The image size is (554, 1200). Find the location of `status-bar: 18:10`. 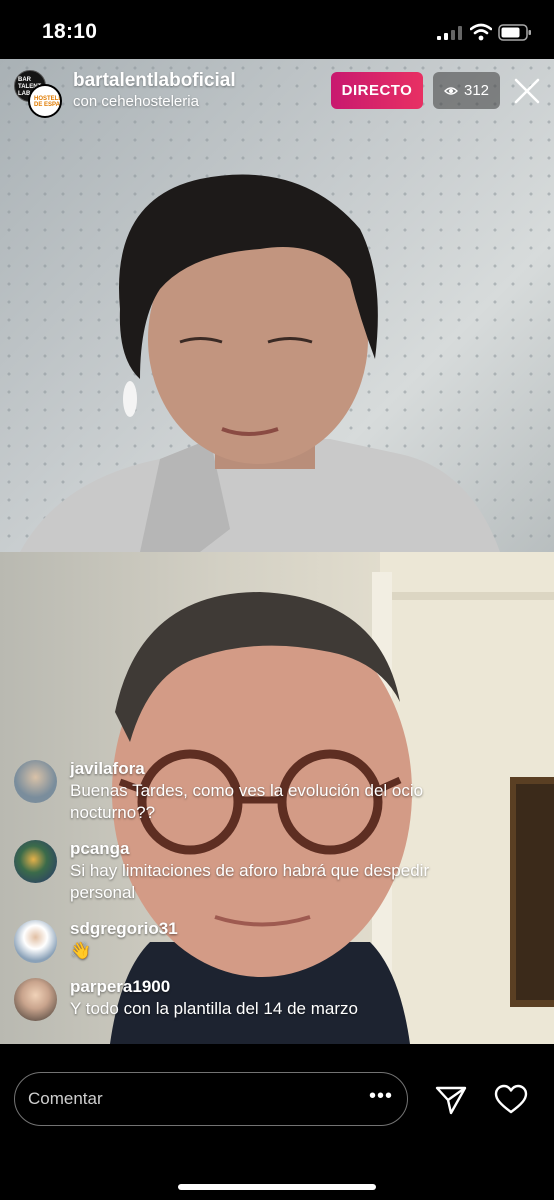

status-bar: 18:10 is located at coordinates (277, 30).